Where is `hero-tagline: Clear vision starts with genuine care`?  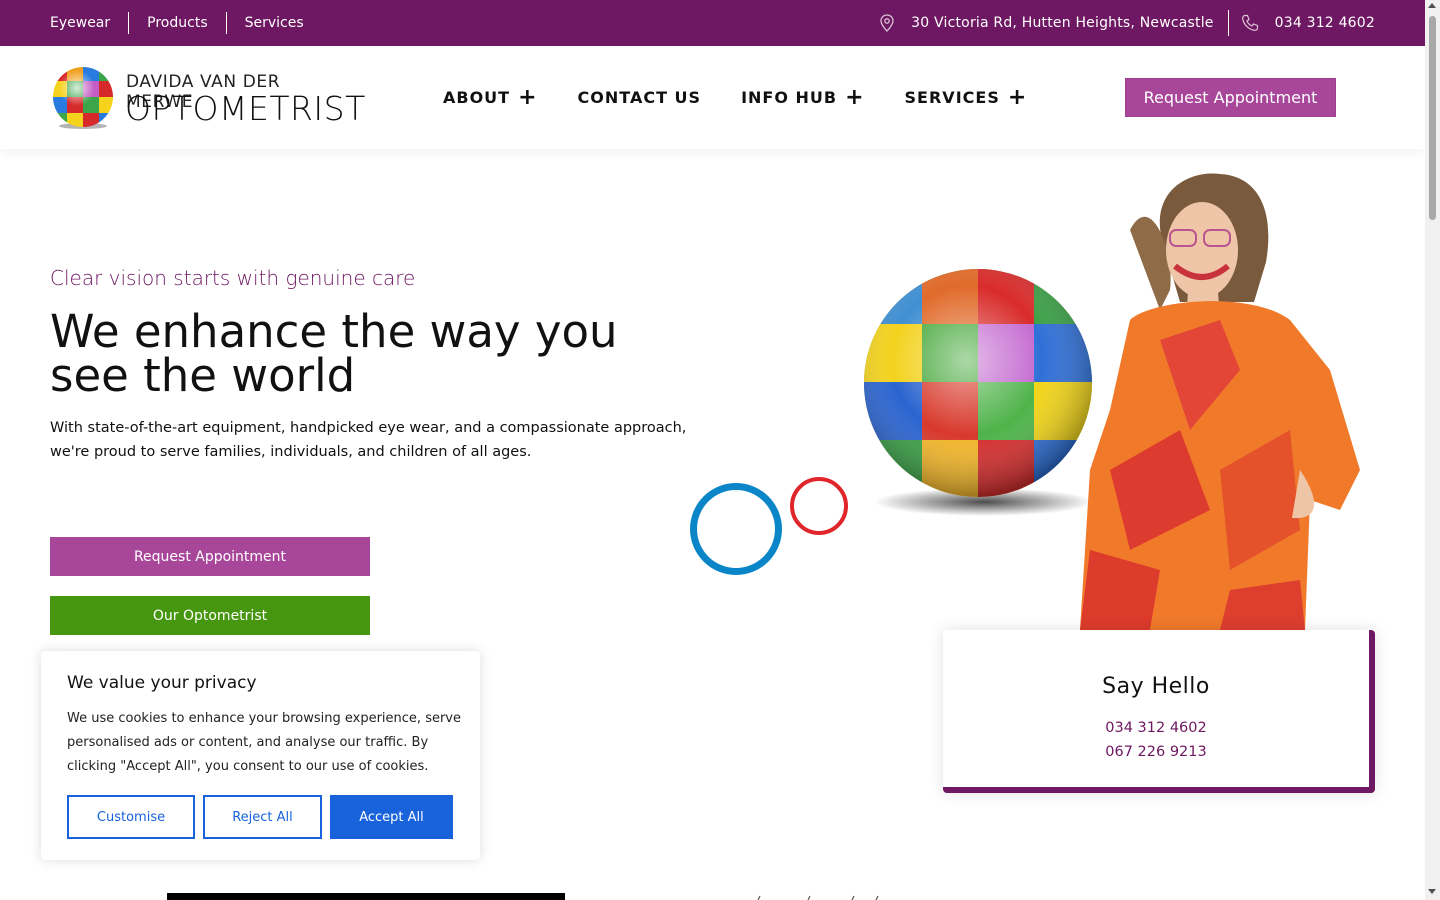 hero-tagline: Clear vision starts with genuine care is located at coordinates (233, 278).